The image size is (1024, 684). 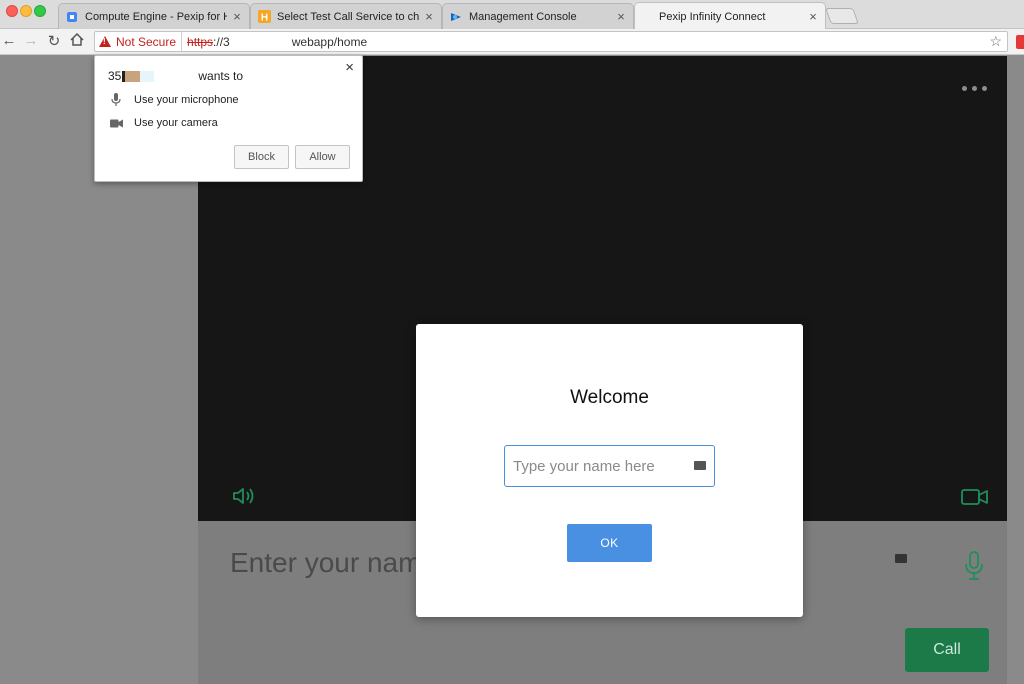 I want to click on camera-icon, so click(x=116, y=123).